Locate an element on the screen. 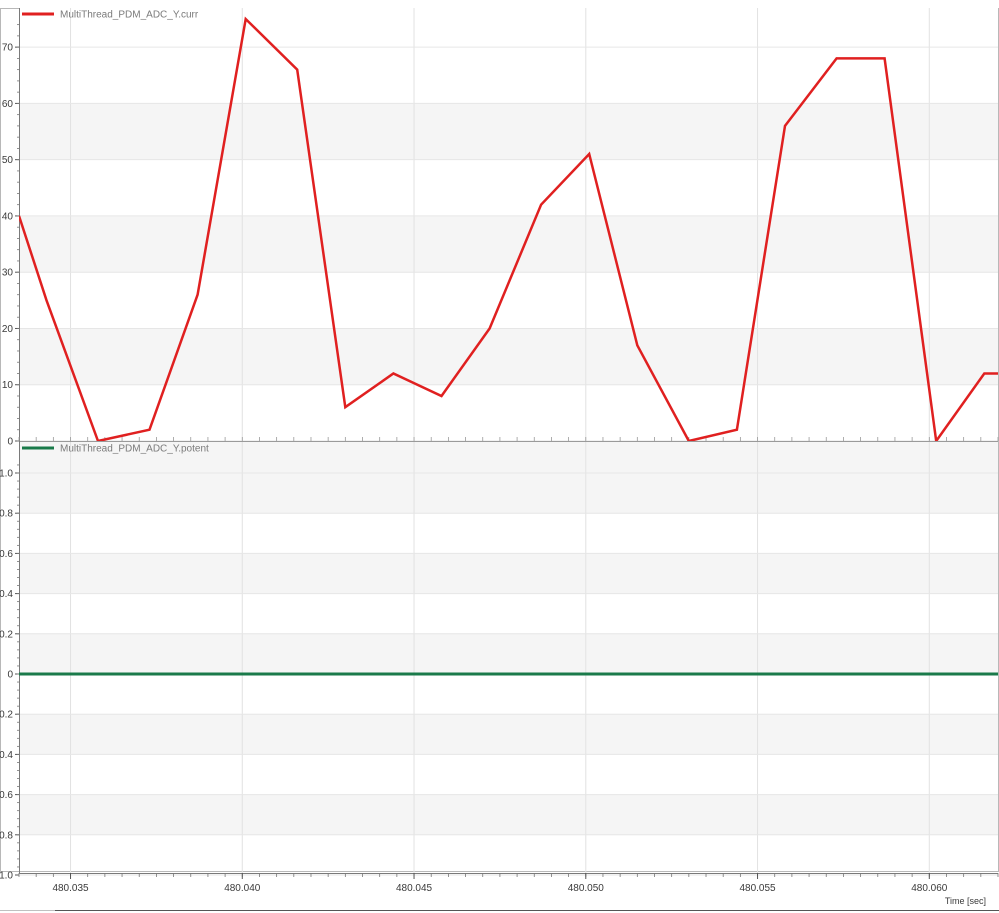 This screenshot has width=999, height=913. x-tick-label: 480.055 is located at coordinates (757, 888).